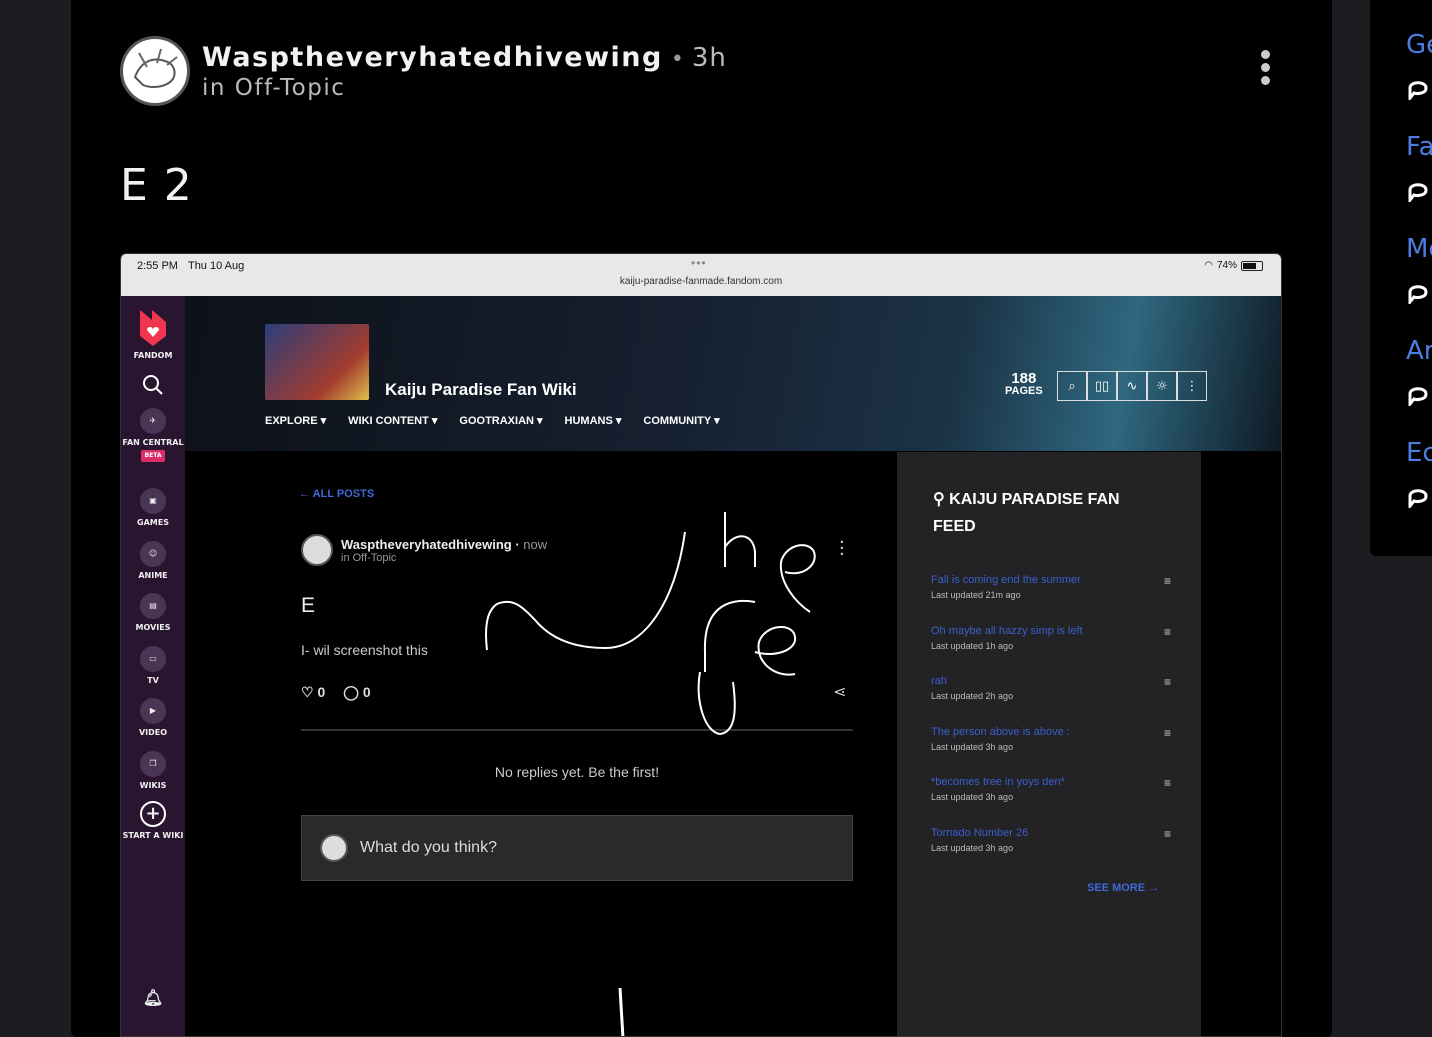  Describe the element at coordinates (153, 711) in the screenshot. I see `play-icon: ▶` at that location.